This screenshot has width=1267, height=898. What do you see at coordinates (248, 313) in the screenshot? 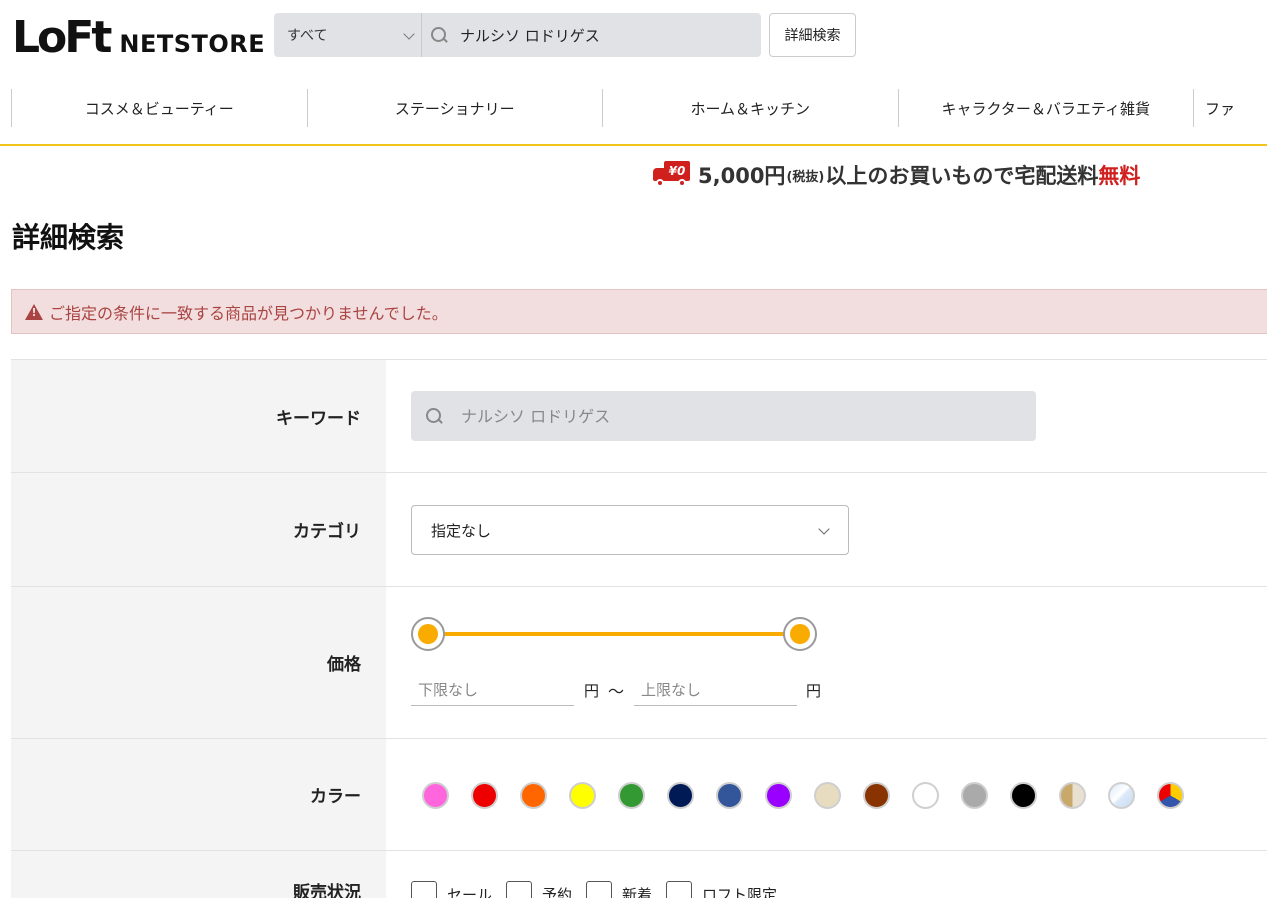
I see `alert-message: ご指定の条件に一致する商品が見つかりませんでした。` at bounding box center [248, 313].